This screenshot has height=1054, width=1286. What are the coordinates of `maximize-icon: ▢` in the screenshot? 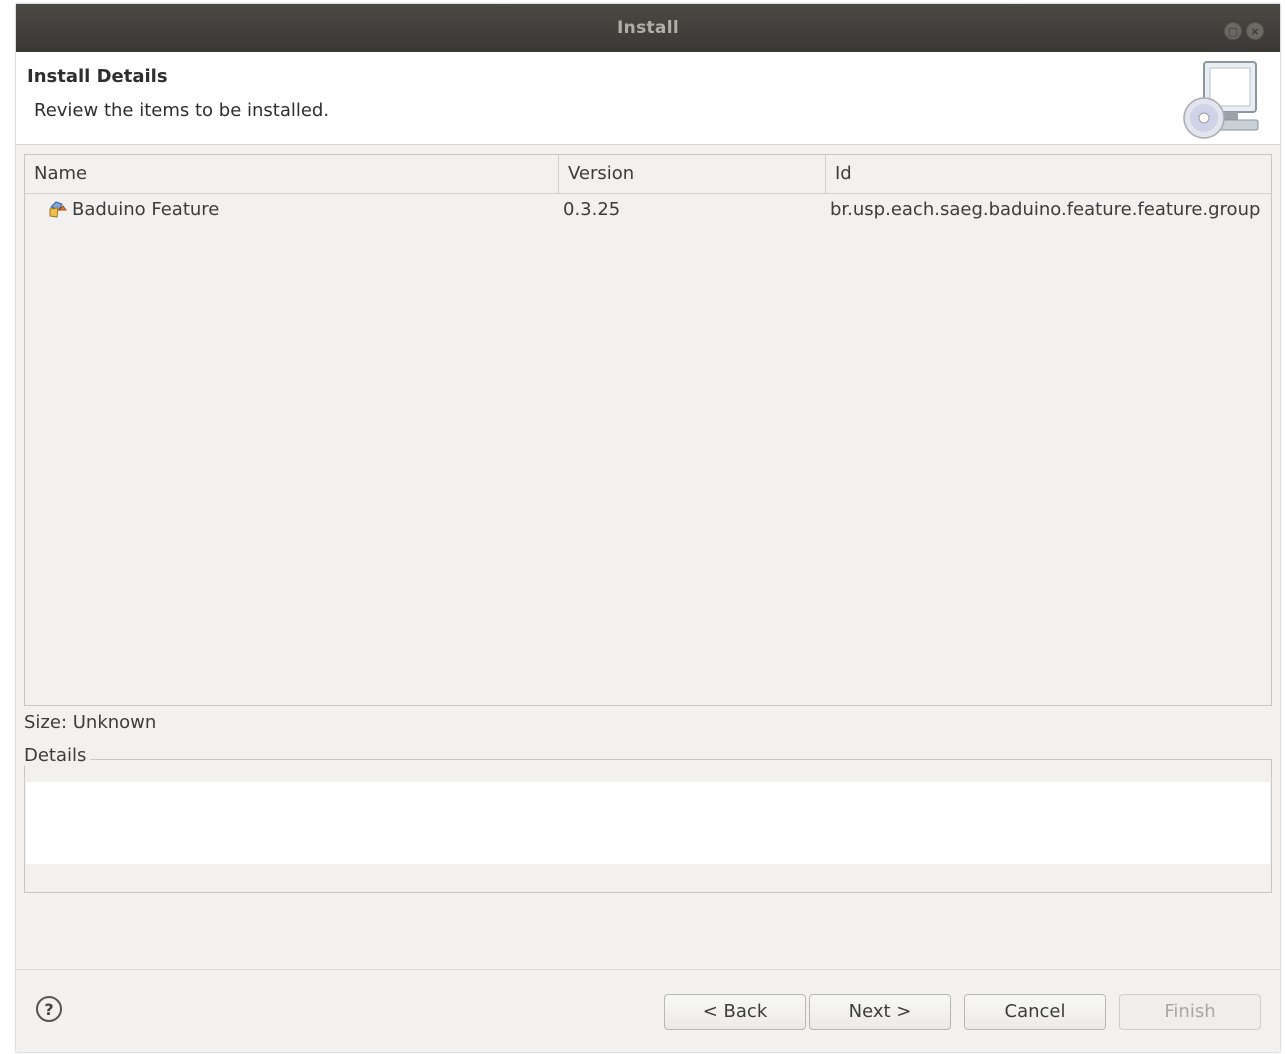 It's located at (1233, 31).